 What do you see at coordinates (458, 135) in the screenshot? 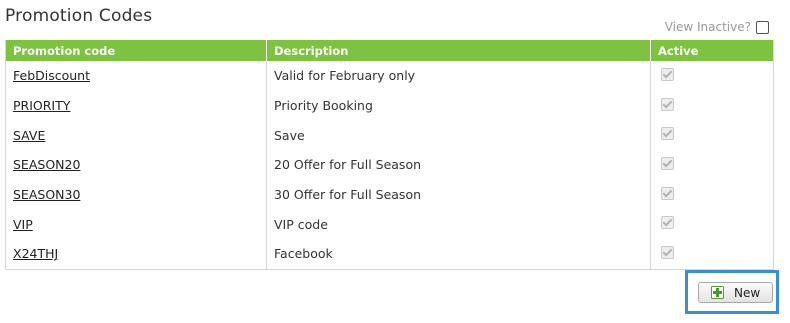
I see `description-cell: Save` at bounding box center [458, 135].